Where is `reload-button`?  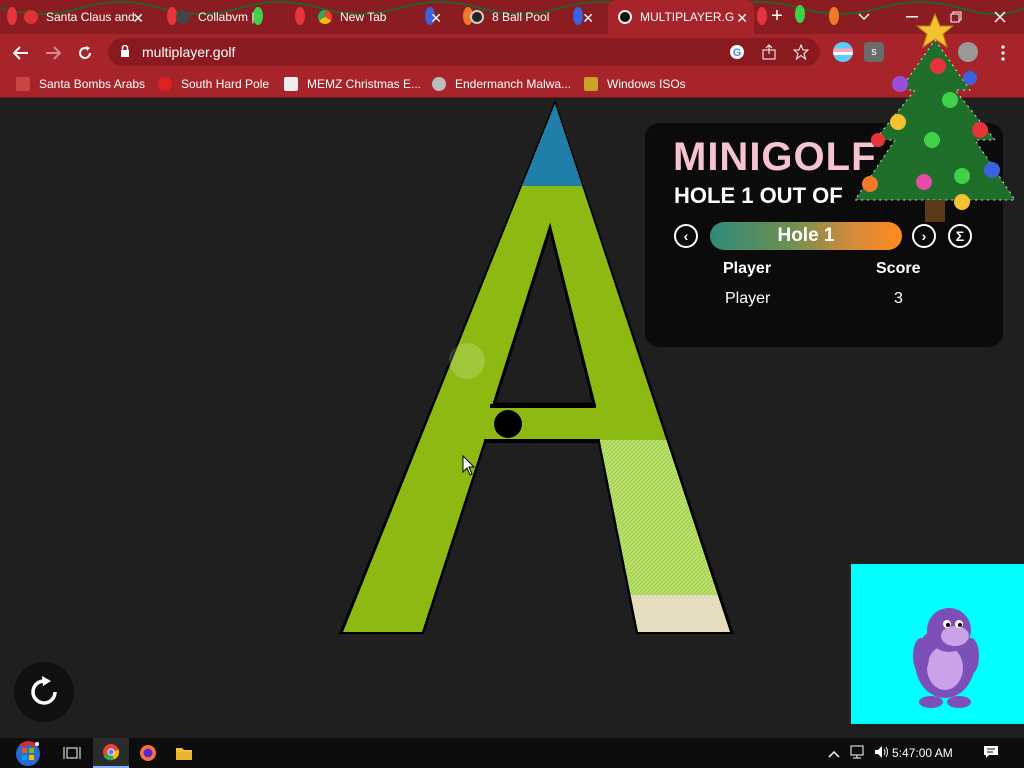
reload-button is located at coordinates (85, 53).